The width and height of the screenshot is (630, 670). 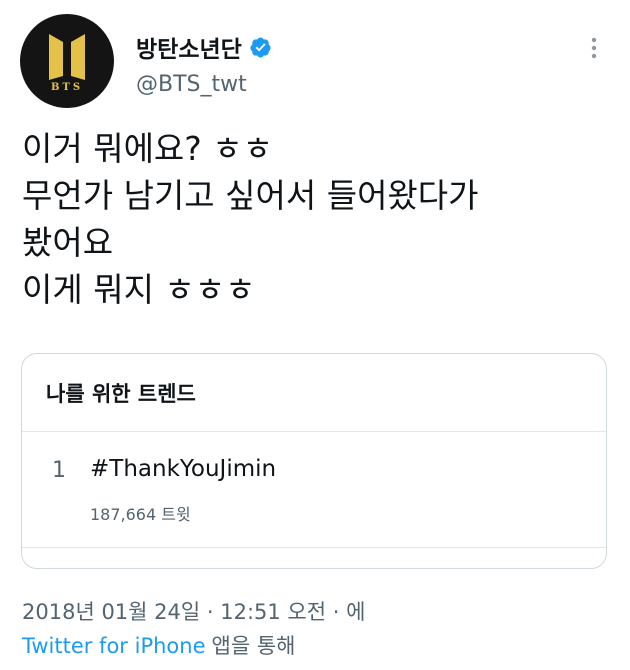 I want to click on trend-tweet-count: 187,664 트윗, so click(x=140, y=514).